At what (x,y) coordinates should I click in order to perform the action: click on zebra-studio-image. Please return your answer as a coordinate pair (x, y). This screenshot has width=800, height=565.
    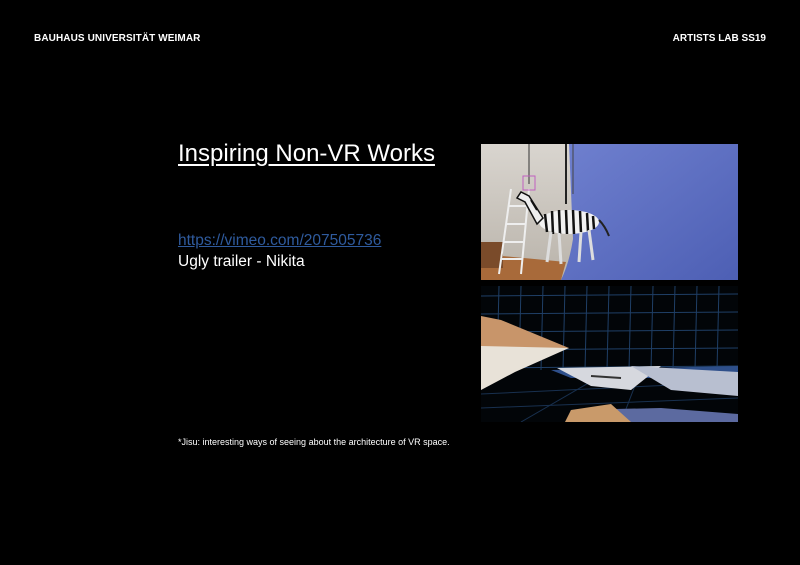
    Looking at the image, I should click on (609, 212).